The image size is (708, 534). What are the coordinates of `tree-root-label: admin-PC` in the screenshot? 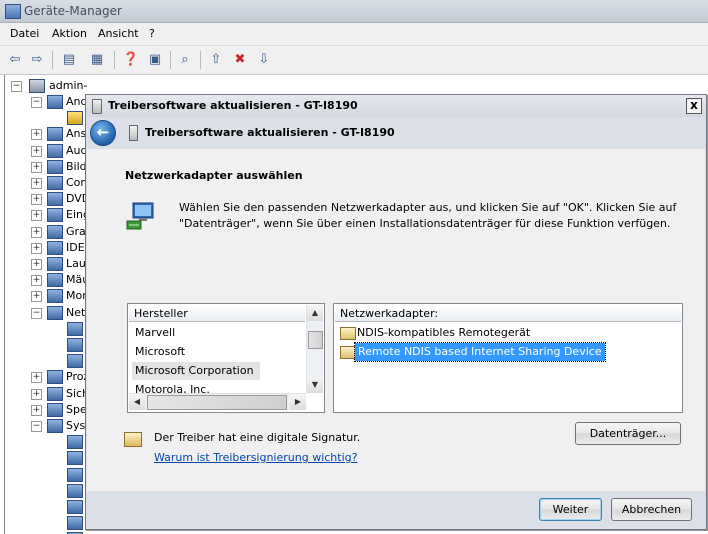 It's located at (68, 85).